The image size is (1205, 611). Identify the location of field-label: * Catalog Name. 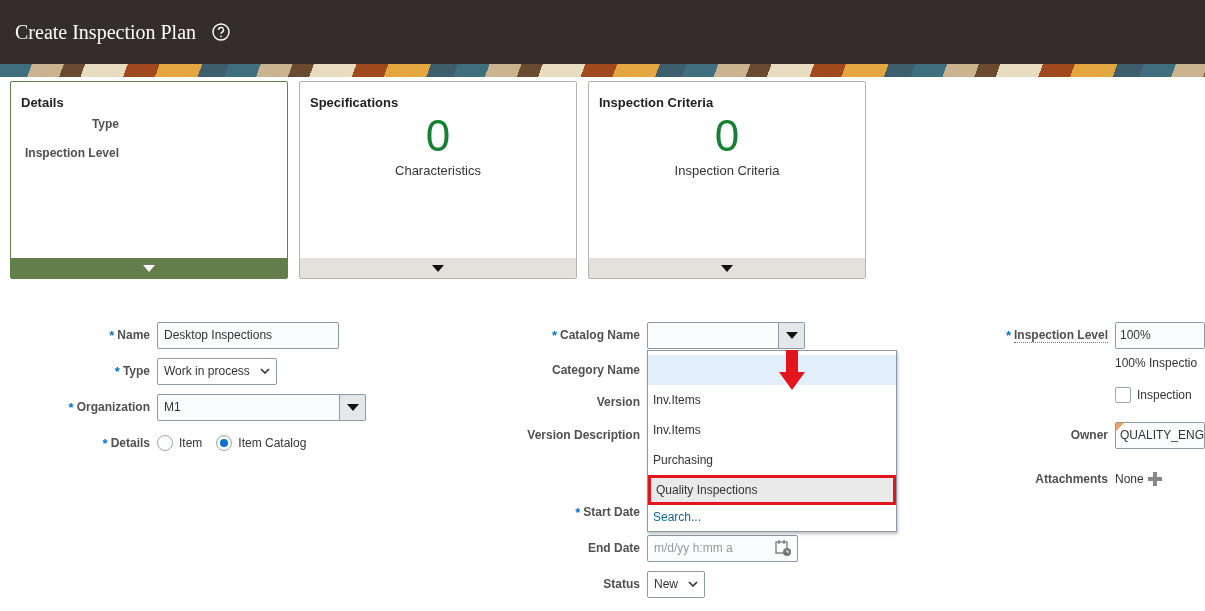
(595, 335).